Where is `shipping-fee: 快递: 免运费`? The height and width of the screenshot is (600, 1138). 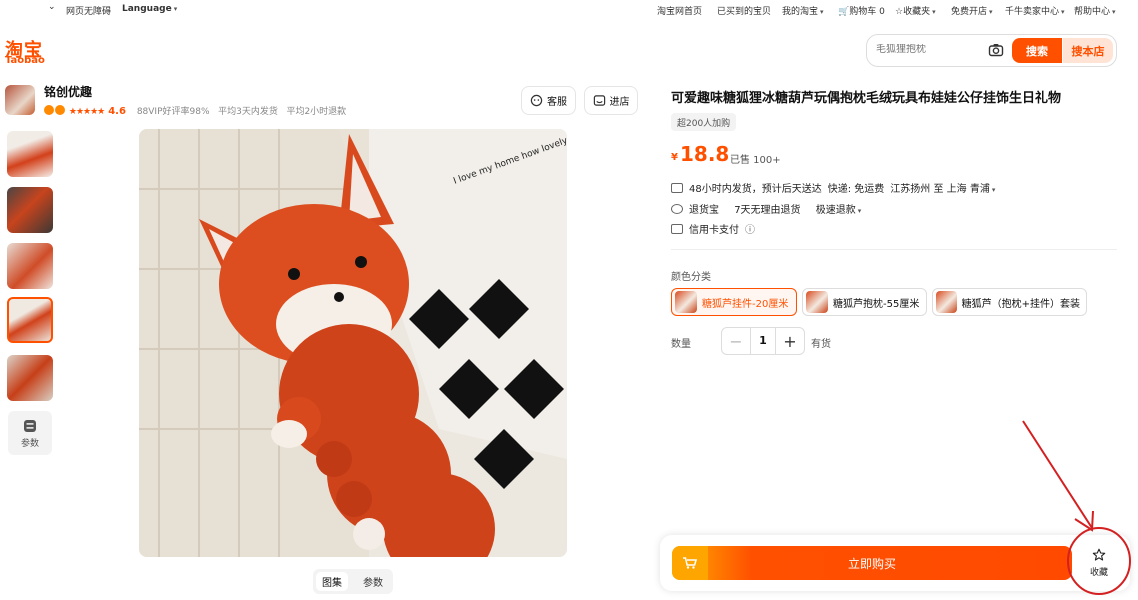
shipping-fee: 快递: 免运费 is located at coordinates (856, 189).